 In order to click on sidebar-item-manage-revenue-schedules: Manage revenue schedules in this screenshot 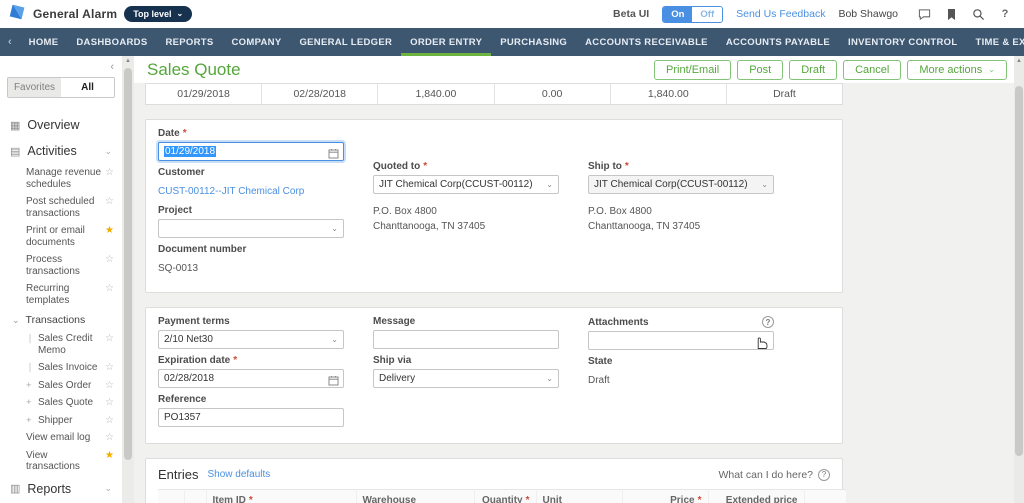, I will do `click(61, 178)`.